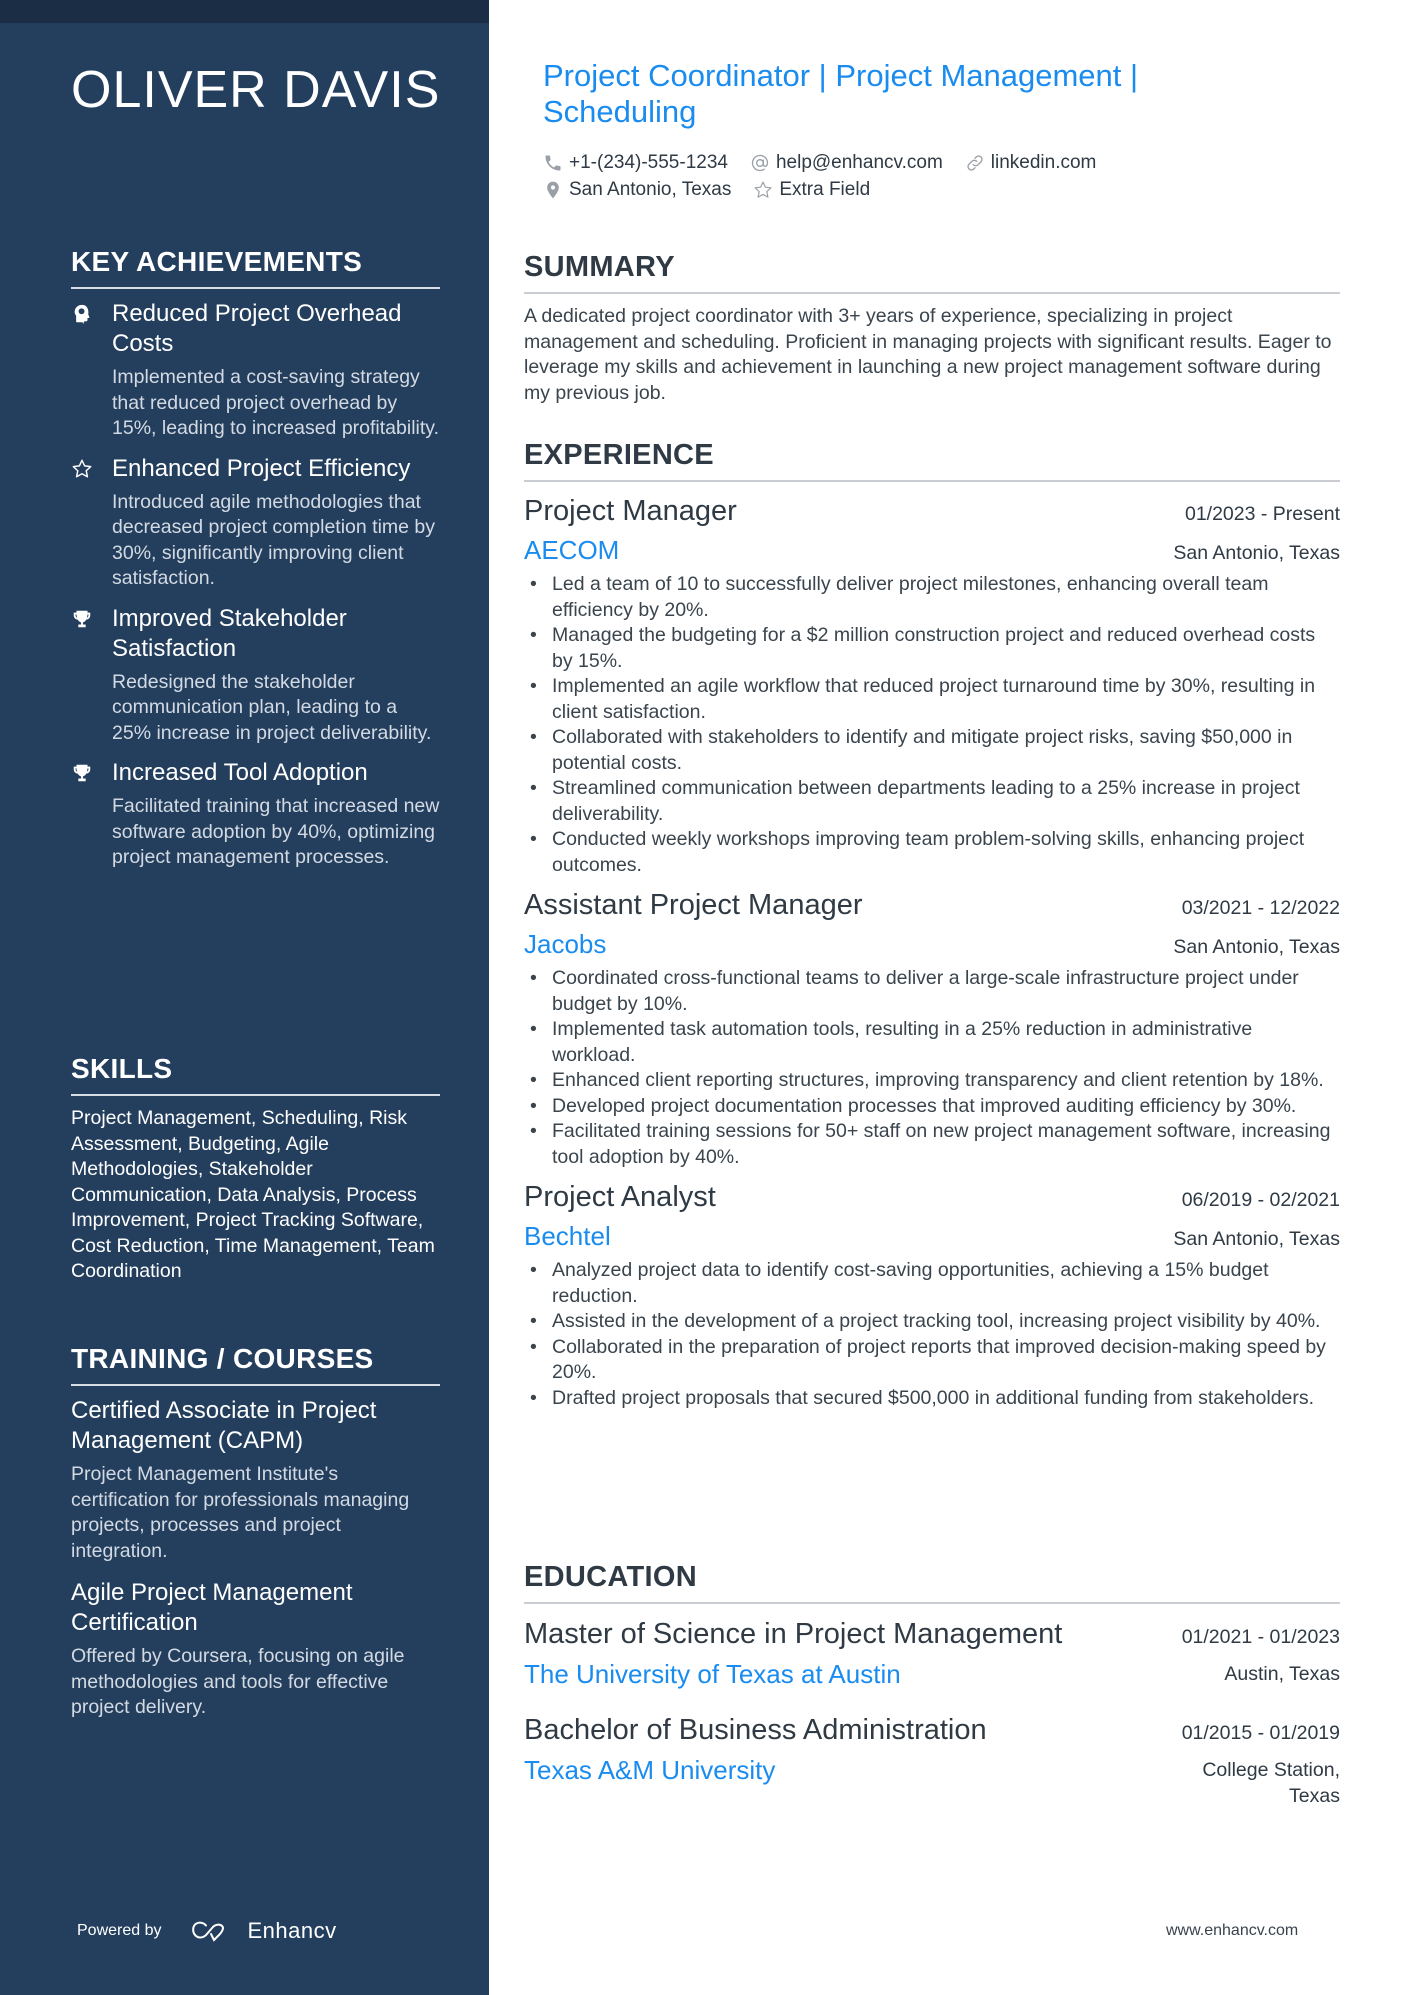 The width and height of the screenshot is (1410, 1995). I want to click on achievement-title: Increased Tool Adoption, so click(240, 772).